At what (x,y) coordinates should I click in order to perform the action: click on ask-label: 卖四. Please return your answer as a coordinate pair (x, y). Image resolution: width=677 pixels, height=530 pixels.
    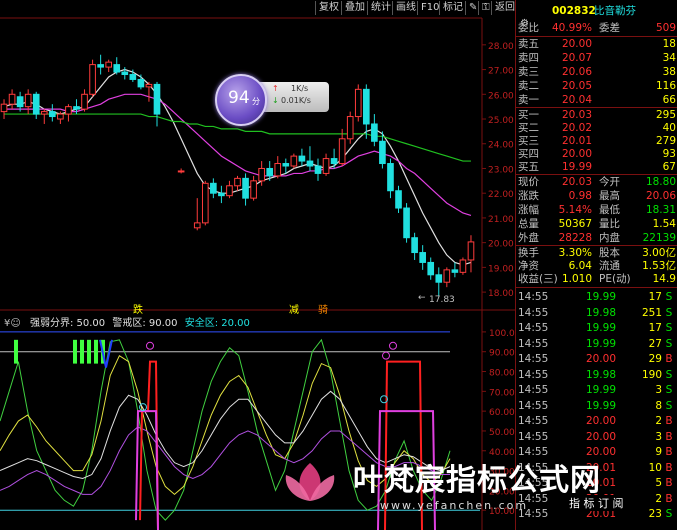
    Looking at the image, I should click on (528, 58).